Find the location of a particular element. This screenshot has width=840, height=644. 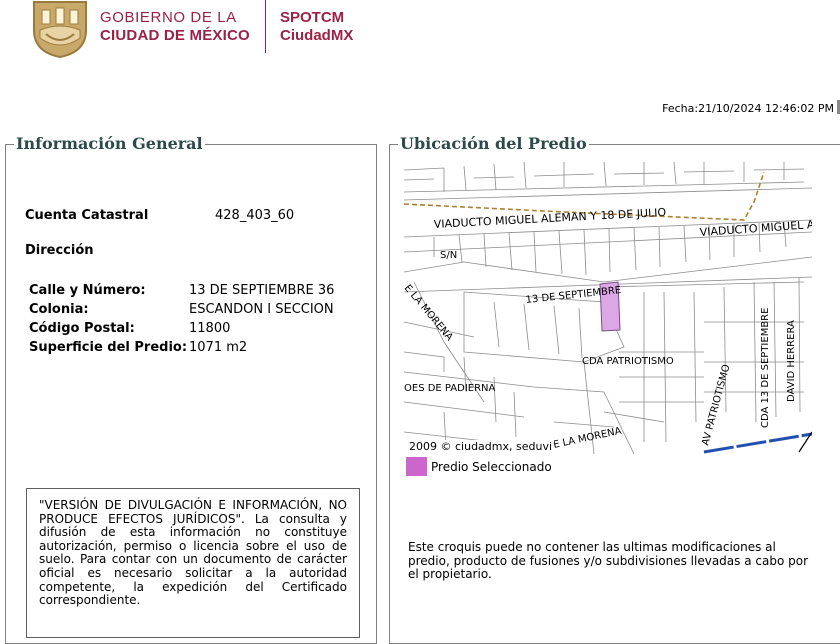

street-label-cda-13: CDA 13 DE SEPTIEMBRE is located at coordinates (765, 368).